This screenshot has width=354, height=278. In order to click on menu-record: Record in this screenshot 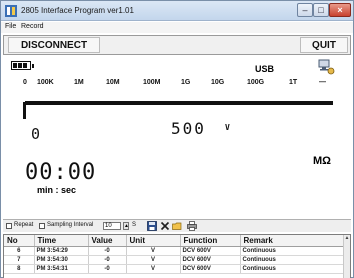, I will do `click(32, 26)`.